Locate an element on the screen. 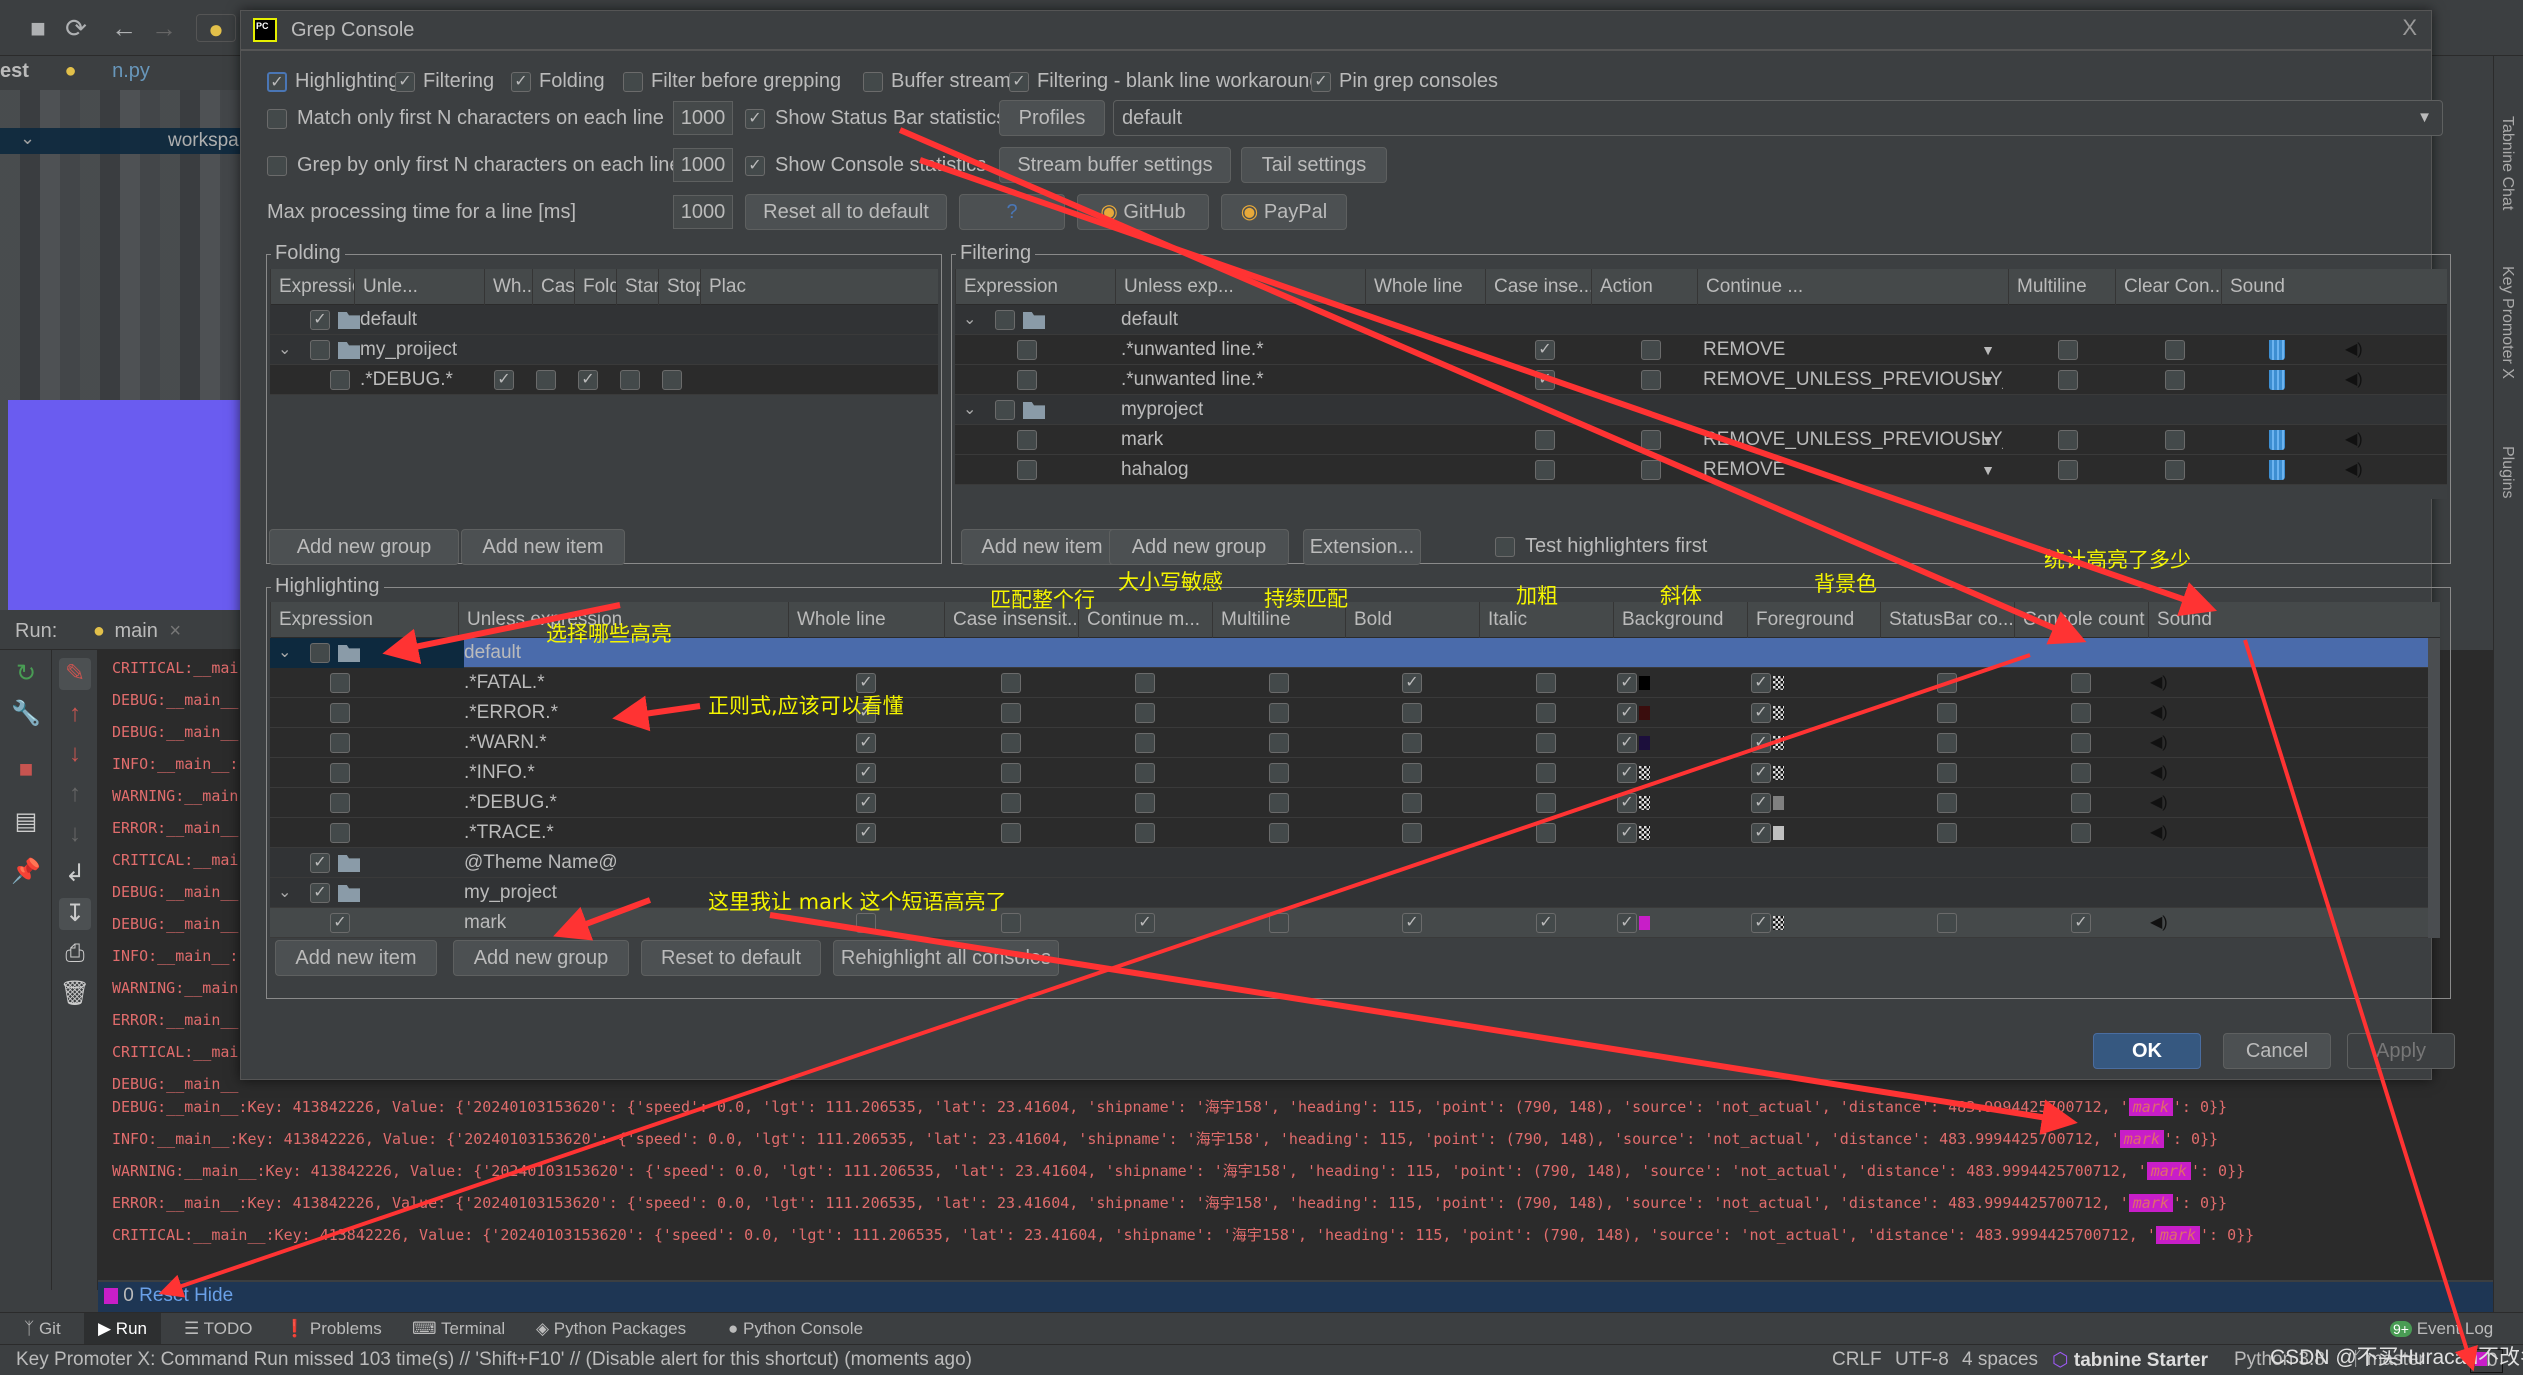  cont-checkbox is located at coordinates (1145, 773).